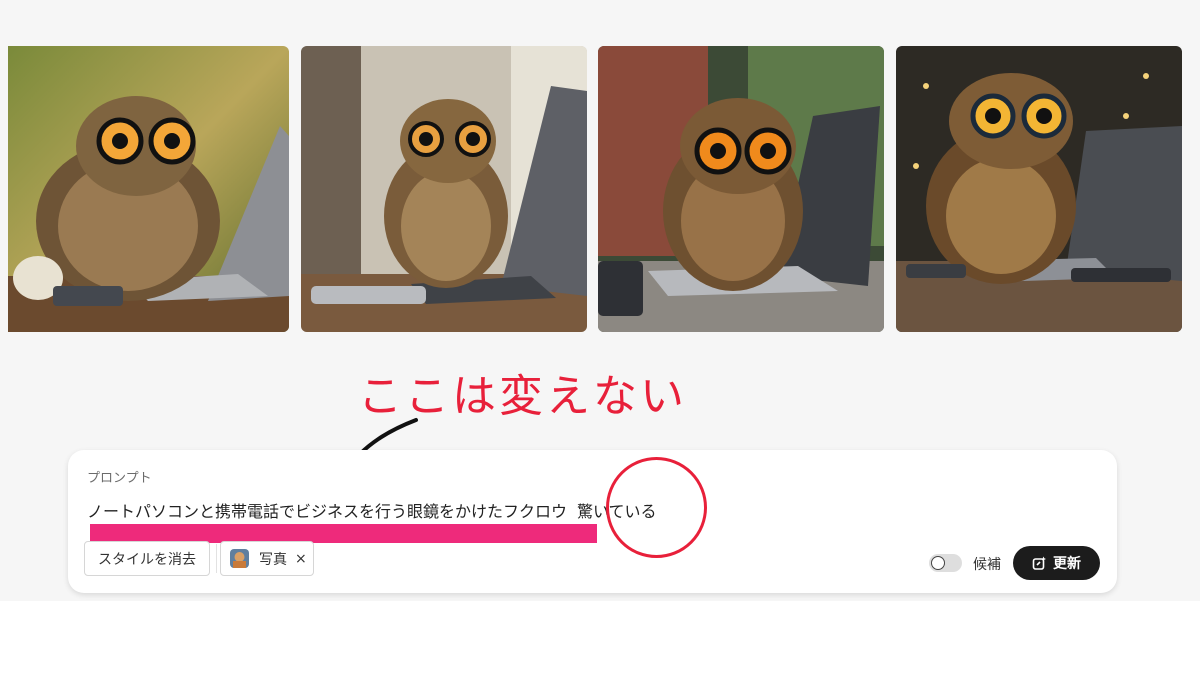  Describe the element at coordinates (656, 507) in the screenshot. I see `circle-annotation` at that location.